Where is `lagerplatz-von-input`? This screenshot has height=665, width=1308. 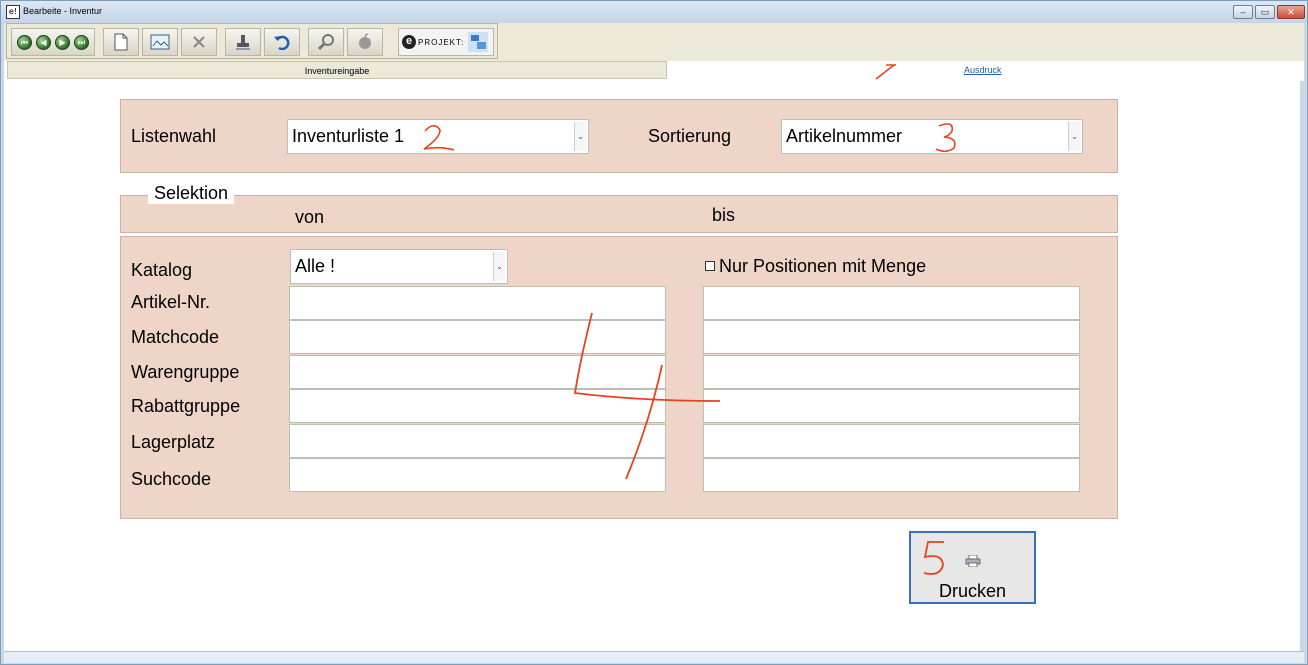 lagerplatz-von-input is located at coordinates (477, 441).